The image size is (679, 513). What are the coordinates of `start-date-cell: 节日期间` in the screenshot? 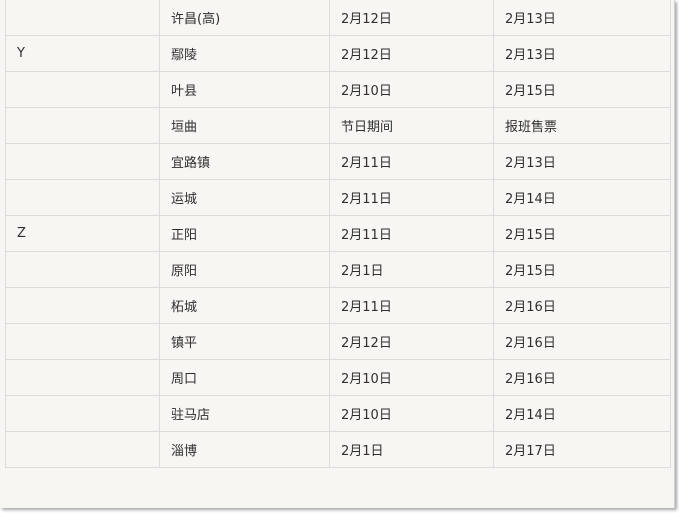 It's located at (411, 125).